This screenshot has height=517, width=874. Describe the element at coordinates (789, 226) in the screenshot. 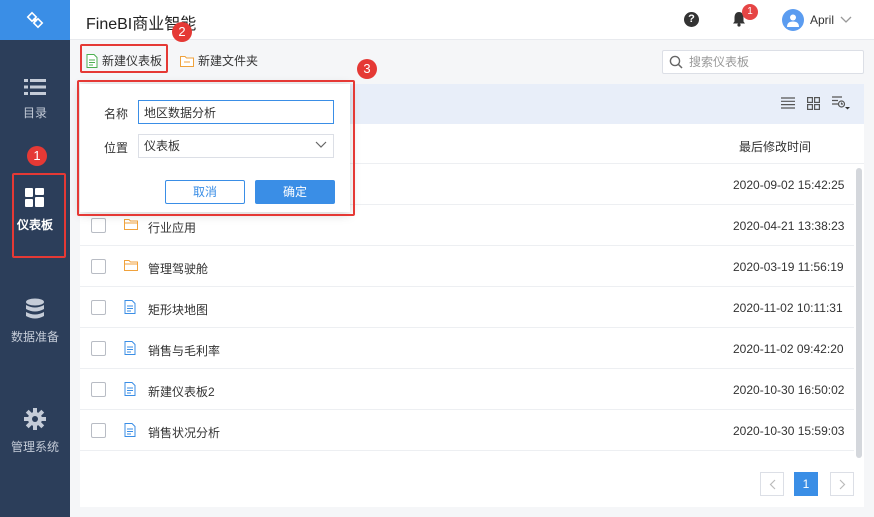

I see `row-time: 2020-04-21 13:38:23` at that location.